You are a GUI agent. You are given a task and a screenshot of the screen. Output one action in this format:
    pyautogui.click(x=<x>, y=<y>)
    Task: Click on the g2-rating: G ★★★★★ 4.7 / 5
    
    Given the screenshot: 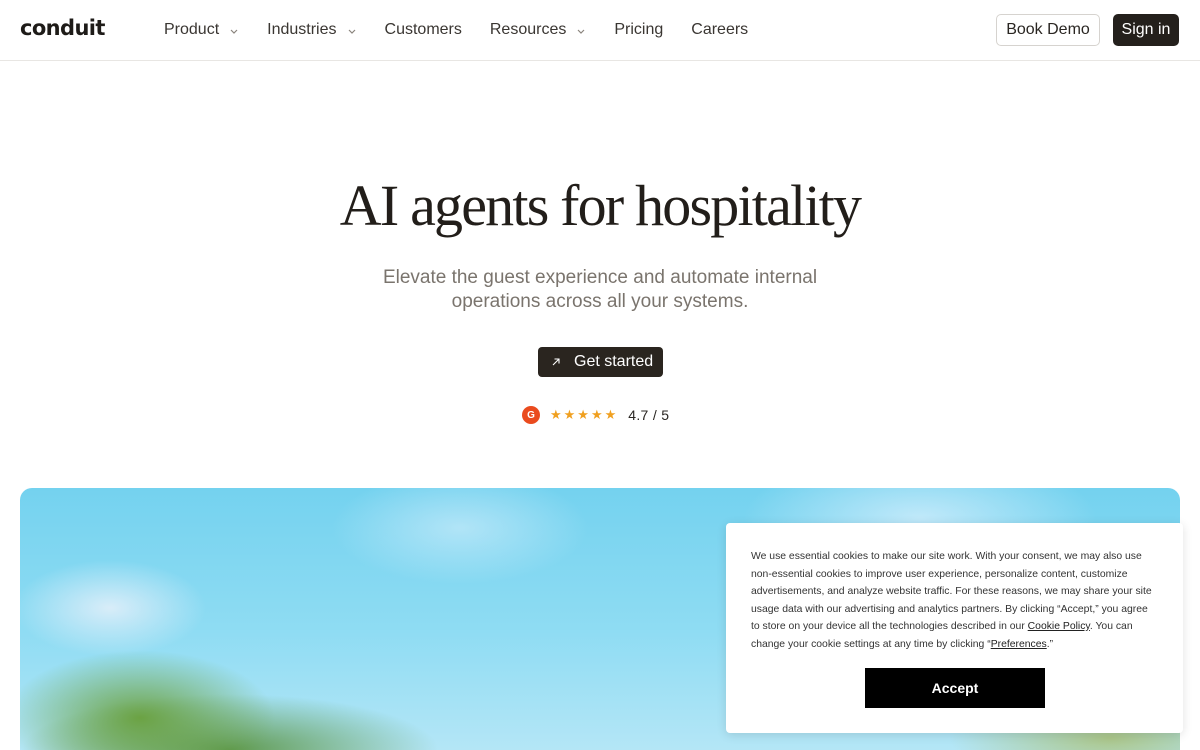 What is the action you would take?
    pyautogui.click(x=595, y=415)
    